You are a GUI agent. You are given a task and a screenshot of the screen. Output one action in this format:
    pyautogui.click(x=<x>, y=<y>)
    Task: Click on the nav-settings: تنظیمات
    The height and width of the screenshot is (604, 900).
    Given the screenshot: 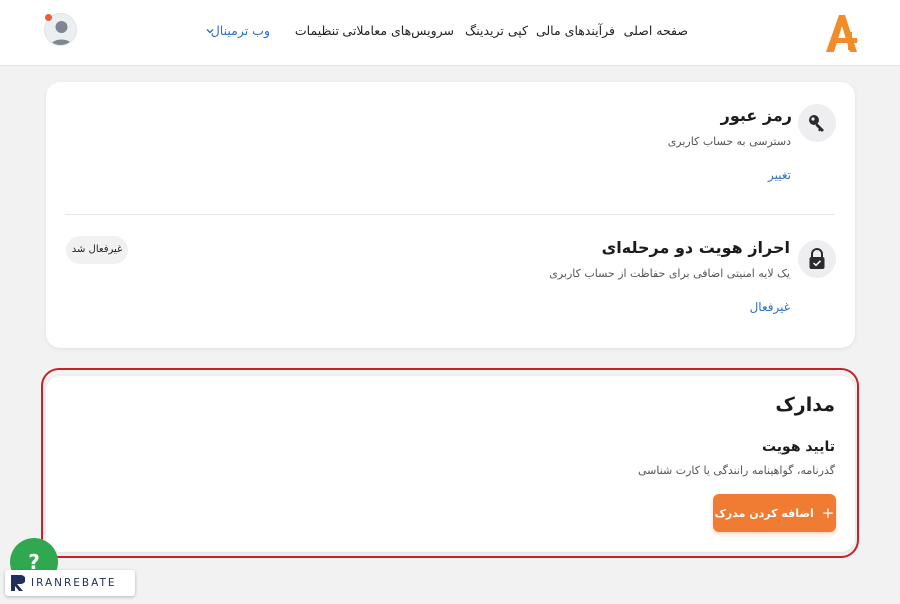 What is the action you would take?
    pyautogui.click(x=317, y=33)
    